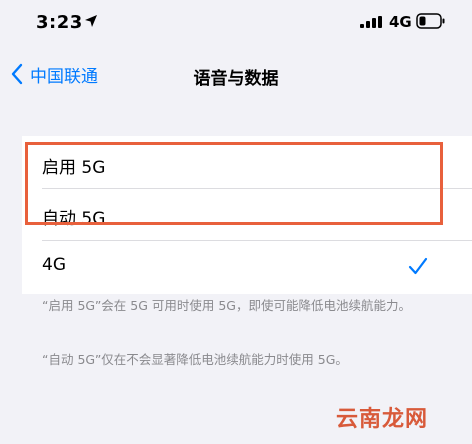 The height and width of the screenshot is (444, 472). Describe the element at coordinates (371, 22) in the screenshot. I see `cellular-signal-icon` at that location.